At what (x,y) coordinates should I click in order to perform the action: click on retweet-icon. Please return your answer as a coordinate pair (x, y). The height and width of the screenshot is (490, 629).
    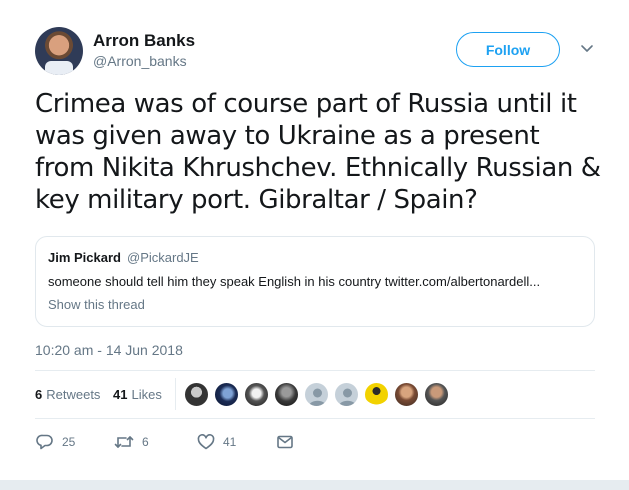
    Looking at the image, I should click on (124, 442).